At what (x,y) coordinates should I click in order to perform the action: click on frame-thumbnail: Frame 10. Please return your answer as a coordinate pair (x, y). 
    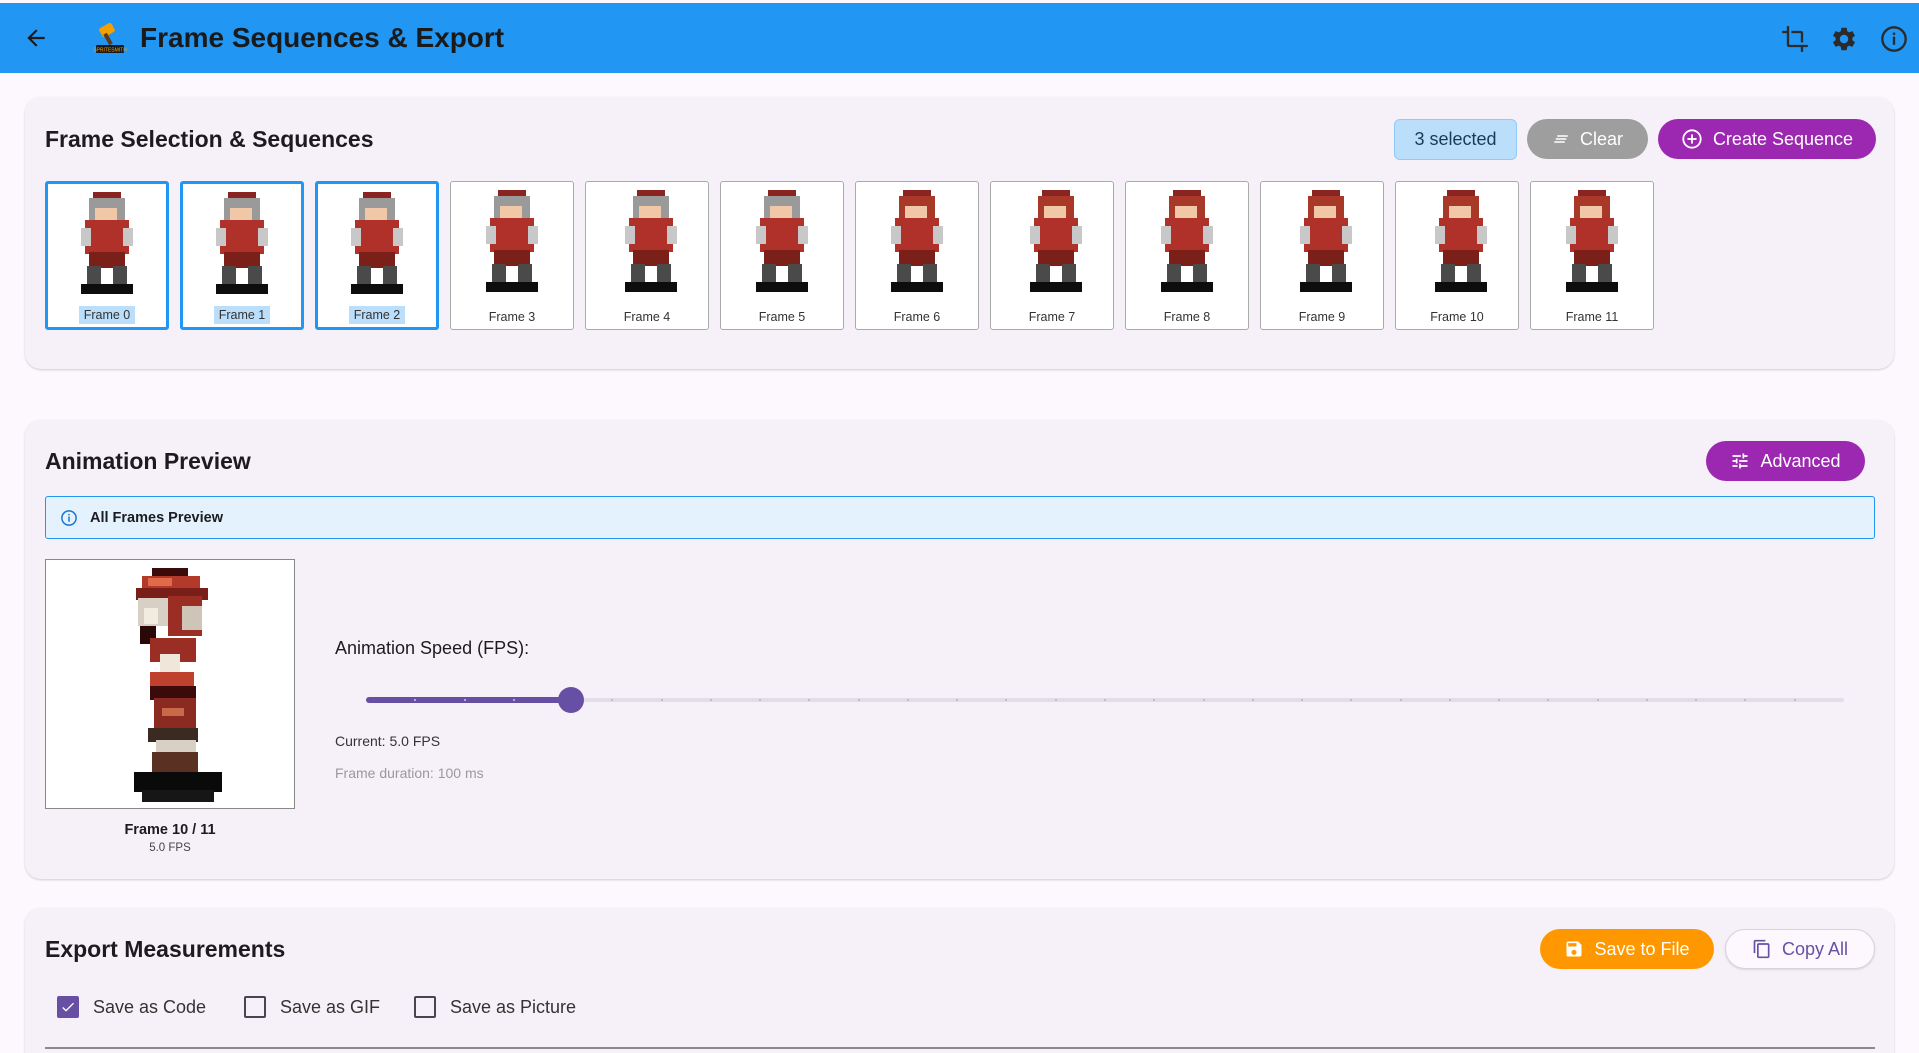
    Looking at the image, I should click on (1457, 255).